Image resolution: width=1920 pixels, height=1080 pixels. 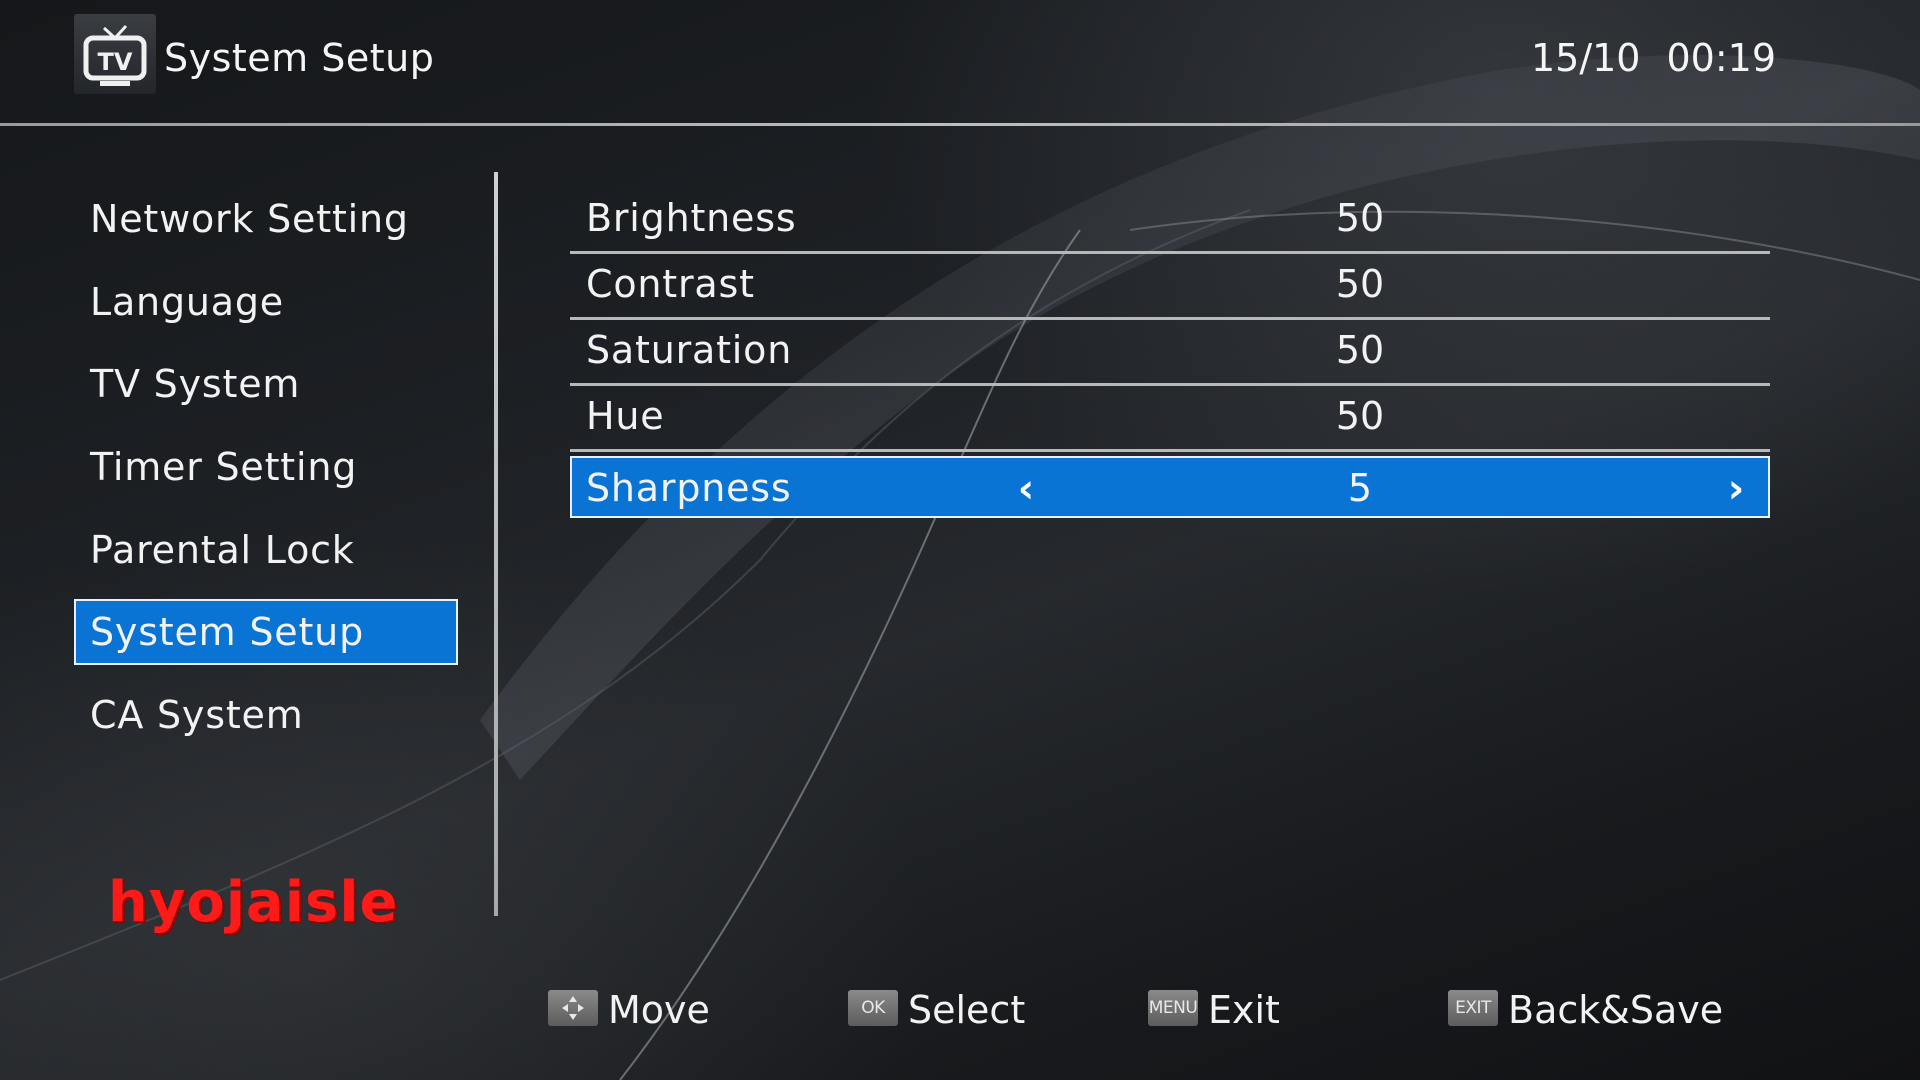 I want to click on sidebar-item-language: Language, so click(x=266, y=302).